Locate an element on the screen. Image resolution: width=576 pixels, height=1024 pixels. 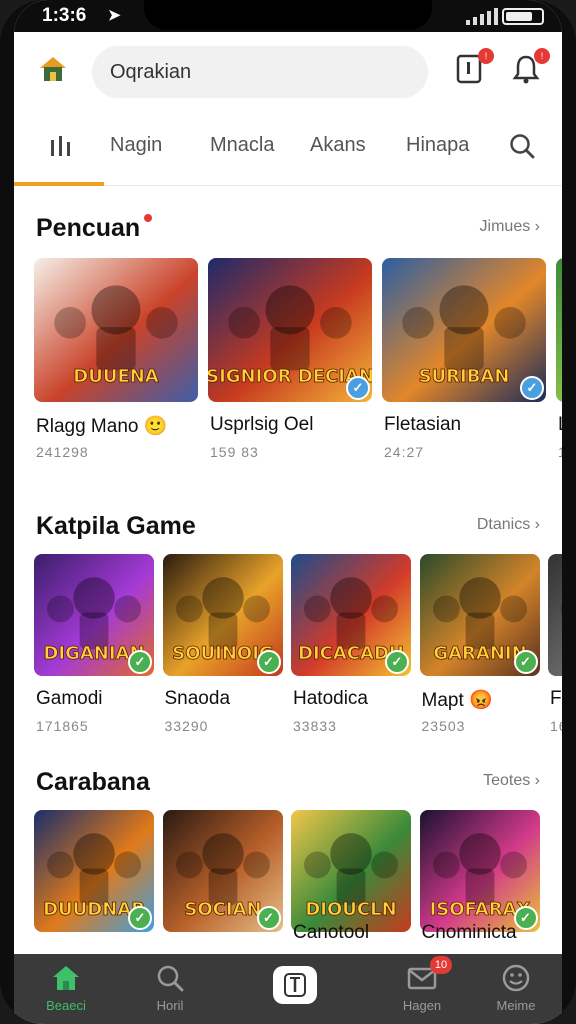
game-thumbnail: DUUENA is located at coordinates (116, 330).